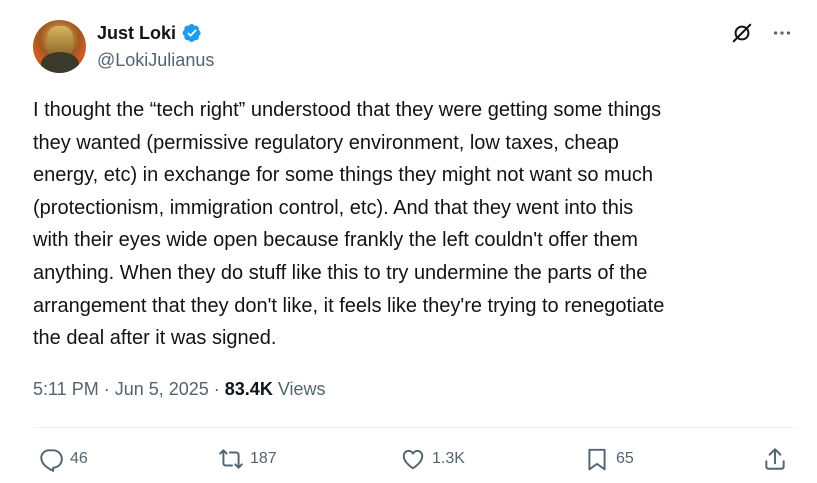 The height and width of the screenshot is (483, 817). Describe the element at coordinates (415, 427) in the screenshot. I see `divider` at that location.